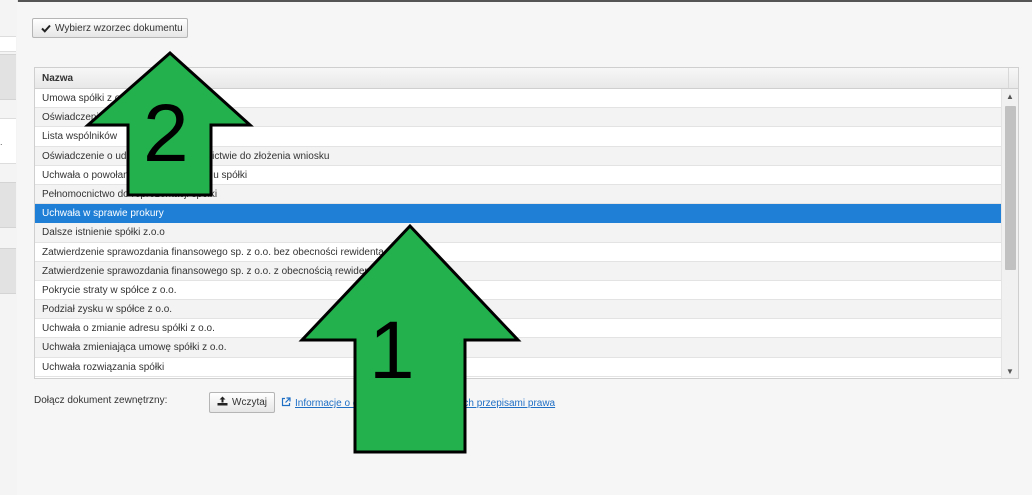  Describe the element at coordinates (392, 350) in the screenshot. I see `arrow-1-label: 1` at that location.